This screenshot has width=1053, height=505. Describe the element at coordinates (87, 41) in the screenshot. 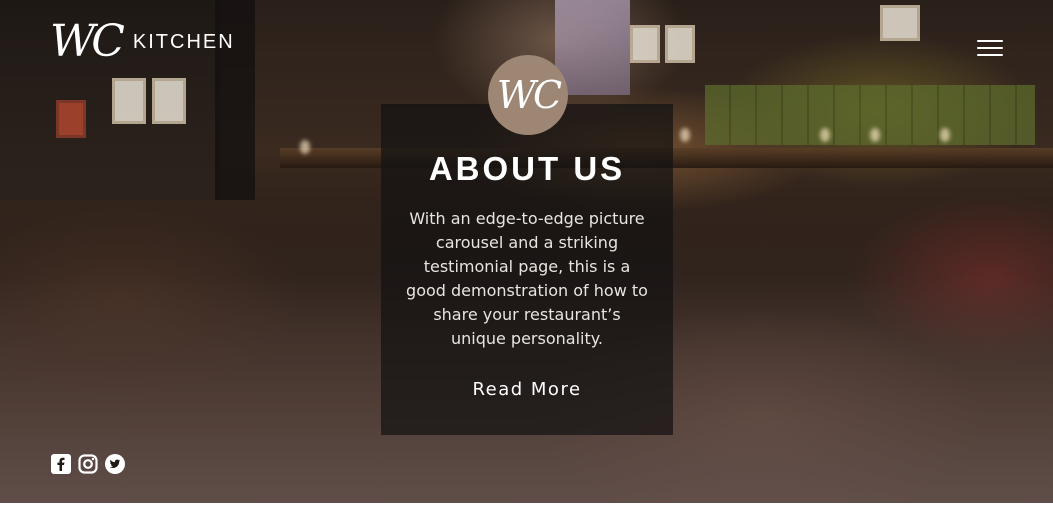

I see `logo-monogram: WC` at that location.